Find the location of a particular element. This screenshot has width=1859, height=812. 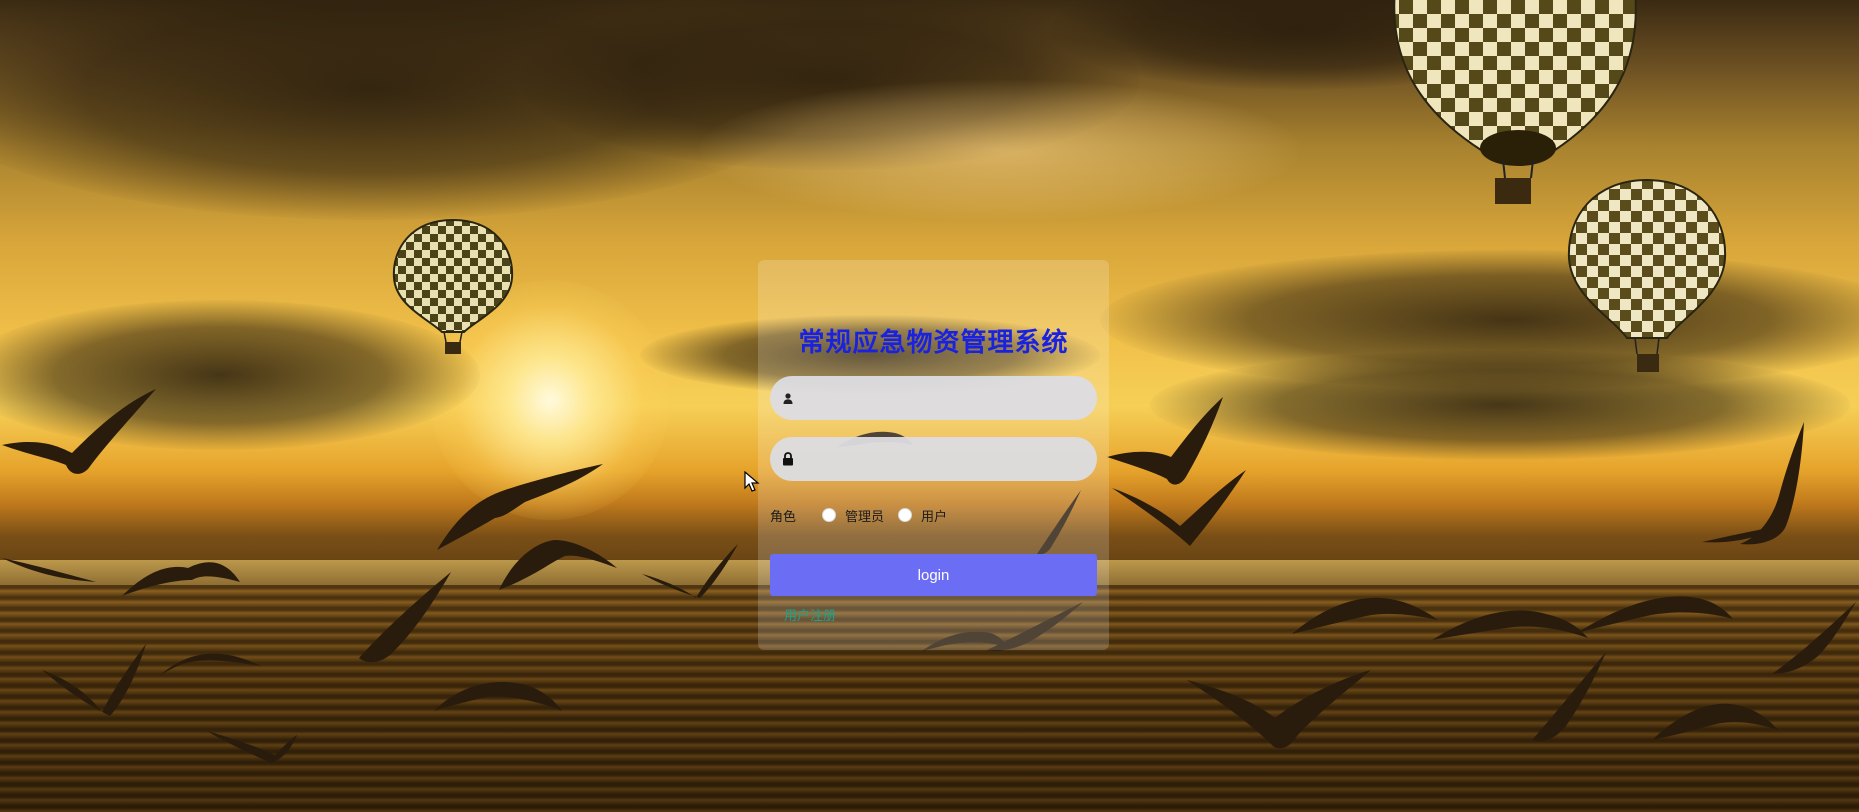

username-field is located at coordinates (933, 398).